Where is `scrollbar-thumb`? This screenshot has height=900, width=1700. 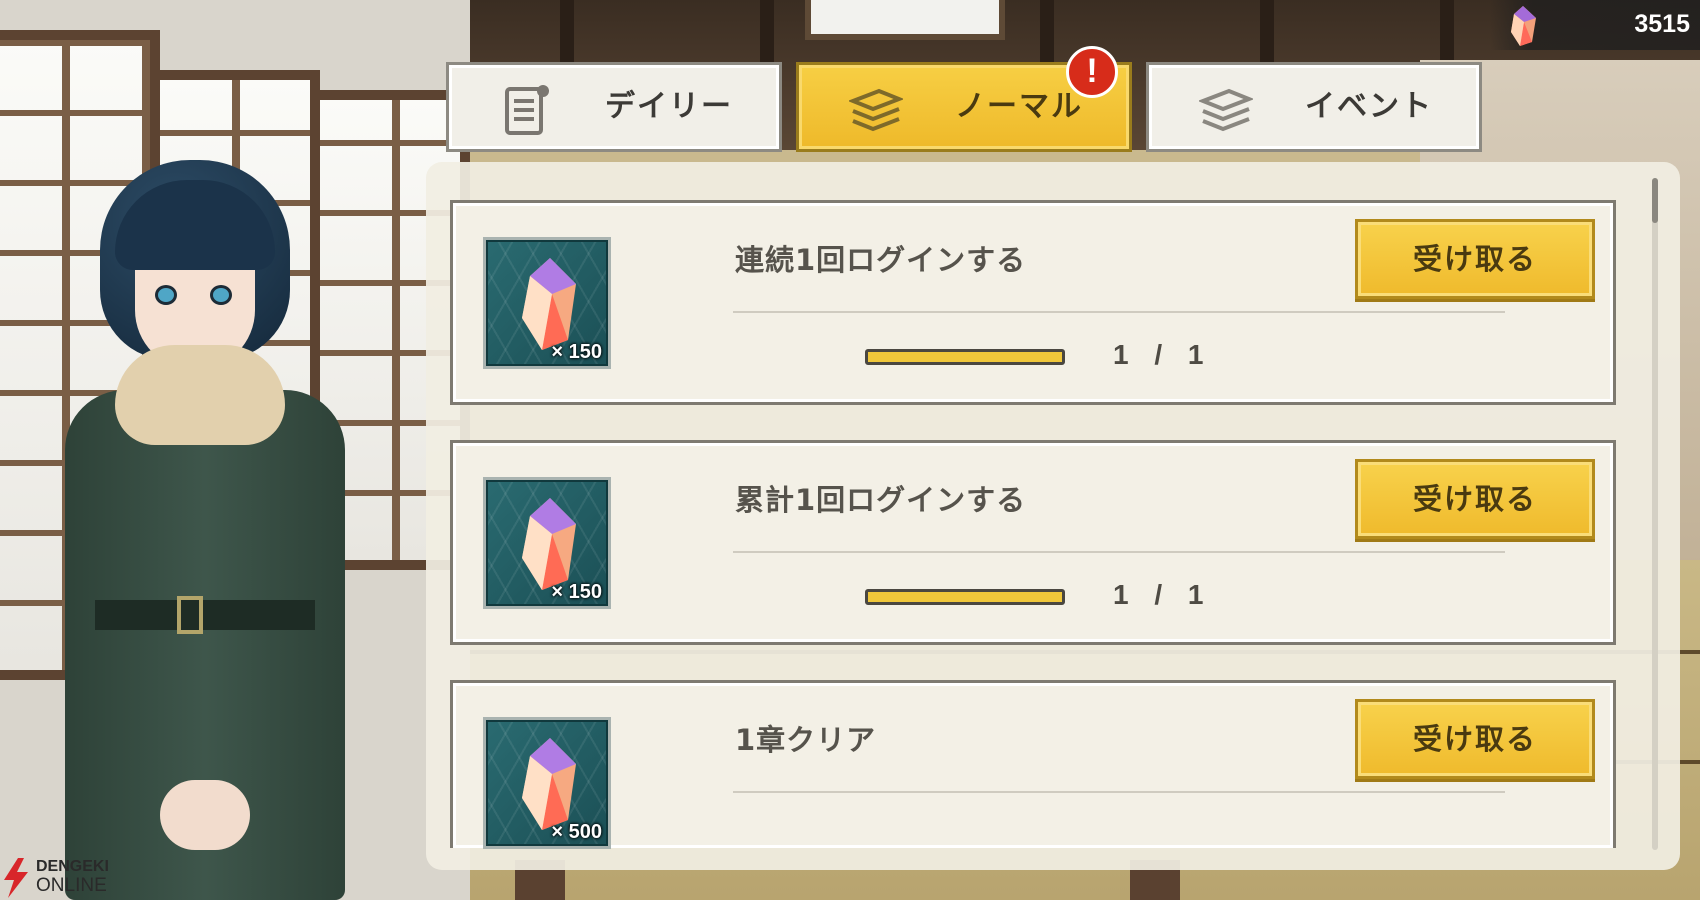
scrollbar-thumb is located at coordinates (1655, 200).